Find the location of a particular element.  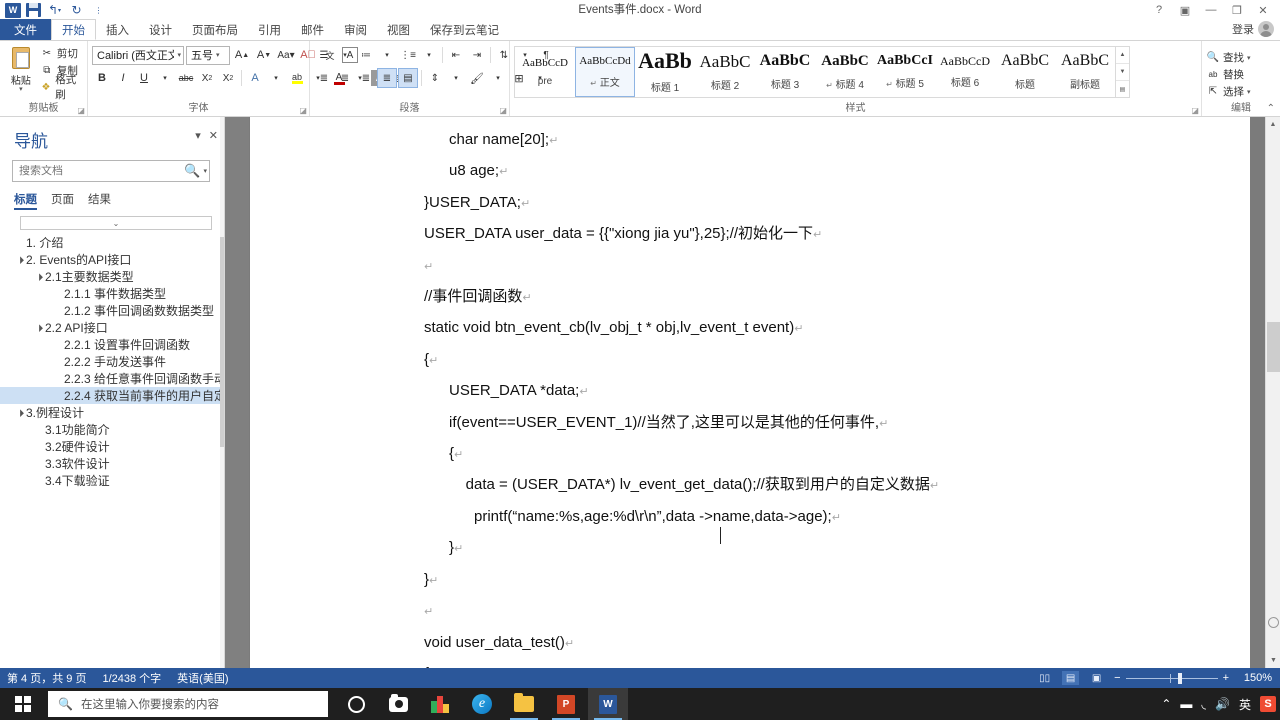

paragraph-dialog-launcher-icon: ◪ is located at coordinates (503, 110).